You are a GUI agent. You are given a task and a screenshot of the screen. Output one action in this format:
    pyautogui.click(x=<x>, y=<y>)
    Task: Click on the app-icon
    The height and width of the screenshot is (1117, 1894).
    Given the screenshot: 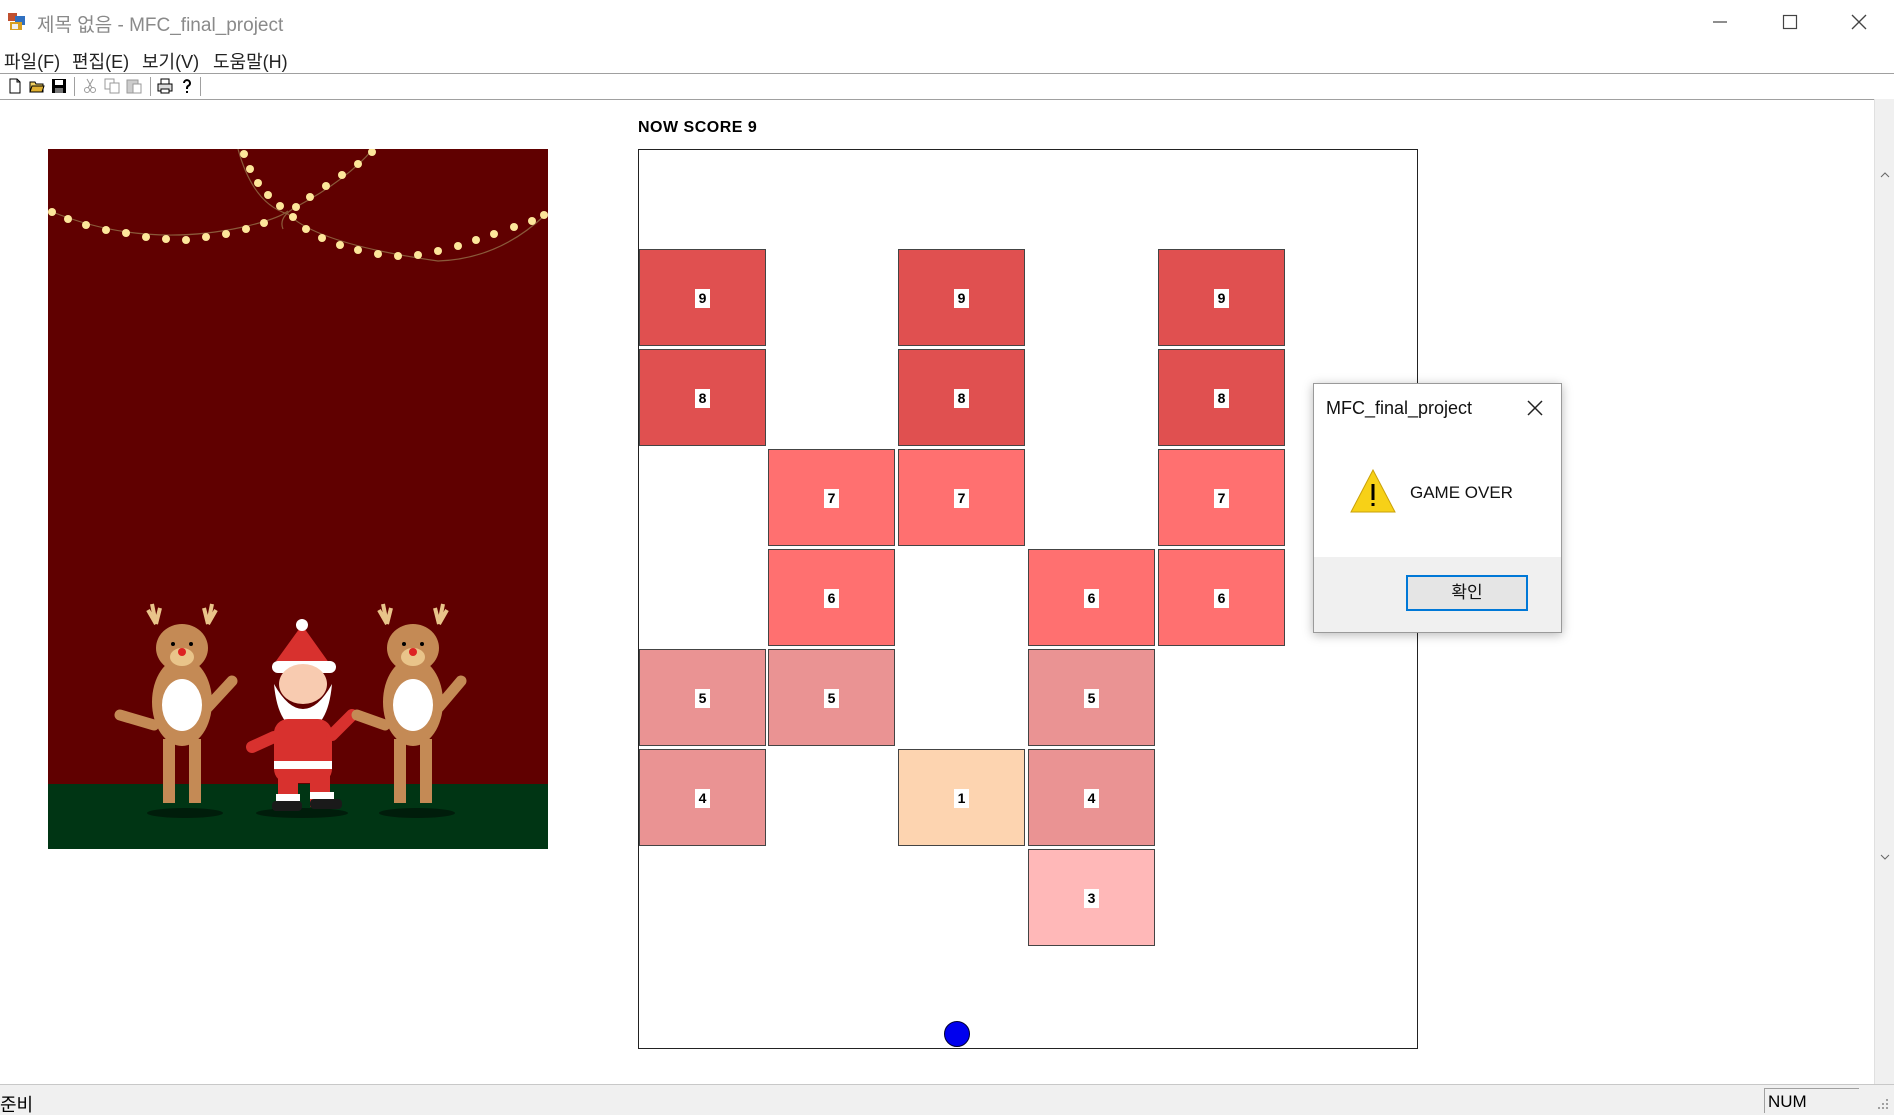 What is the action you would take?
    pyautogui.click(x=16, y=21)
    